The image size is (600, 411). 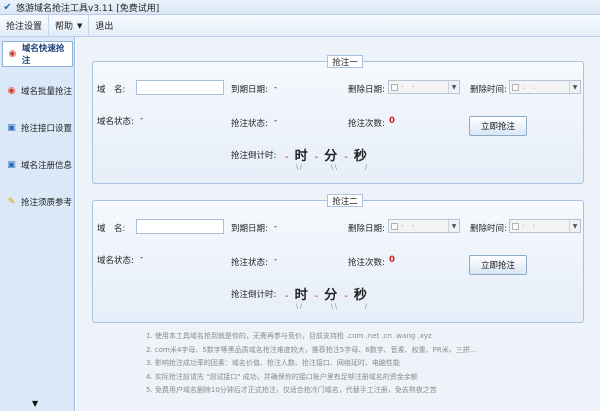 I want to click on sidebar-item-label: 域名快速抢注, so click(x=43, y=55).